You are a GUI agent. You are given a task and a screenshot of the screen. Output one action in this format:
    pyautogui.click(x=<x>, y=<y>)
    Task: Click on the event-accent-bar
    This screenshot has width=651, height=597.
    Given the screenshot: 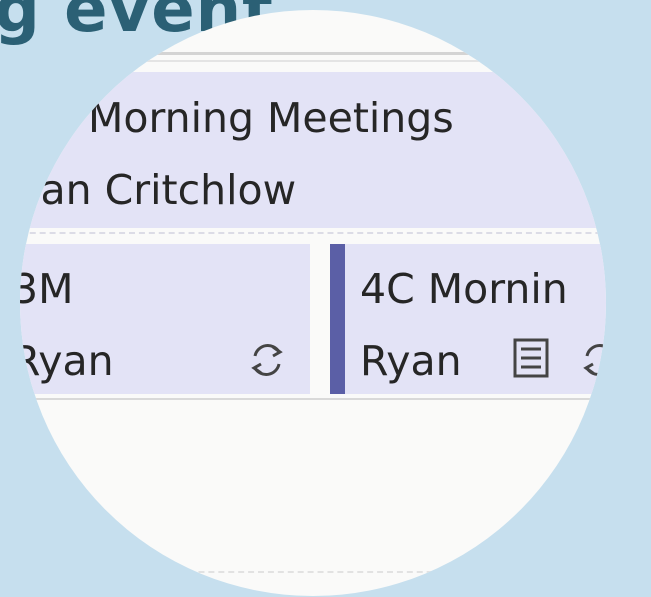 What is the action you would take?
    pyautogui.click(x=337, y=319)
    